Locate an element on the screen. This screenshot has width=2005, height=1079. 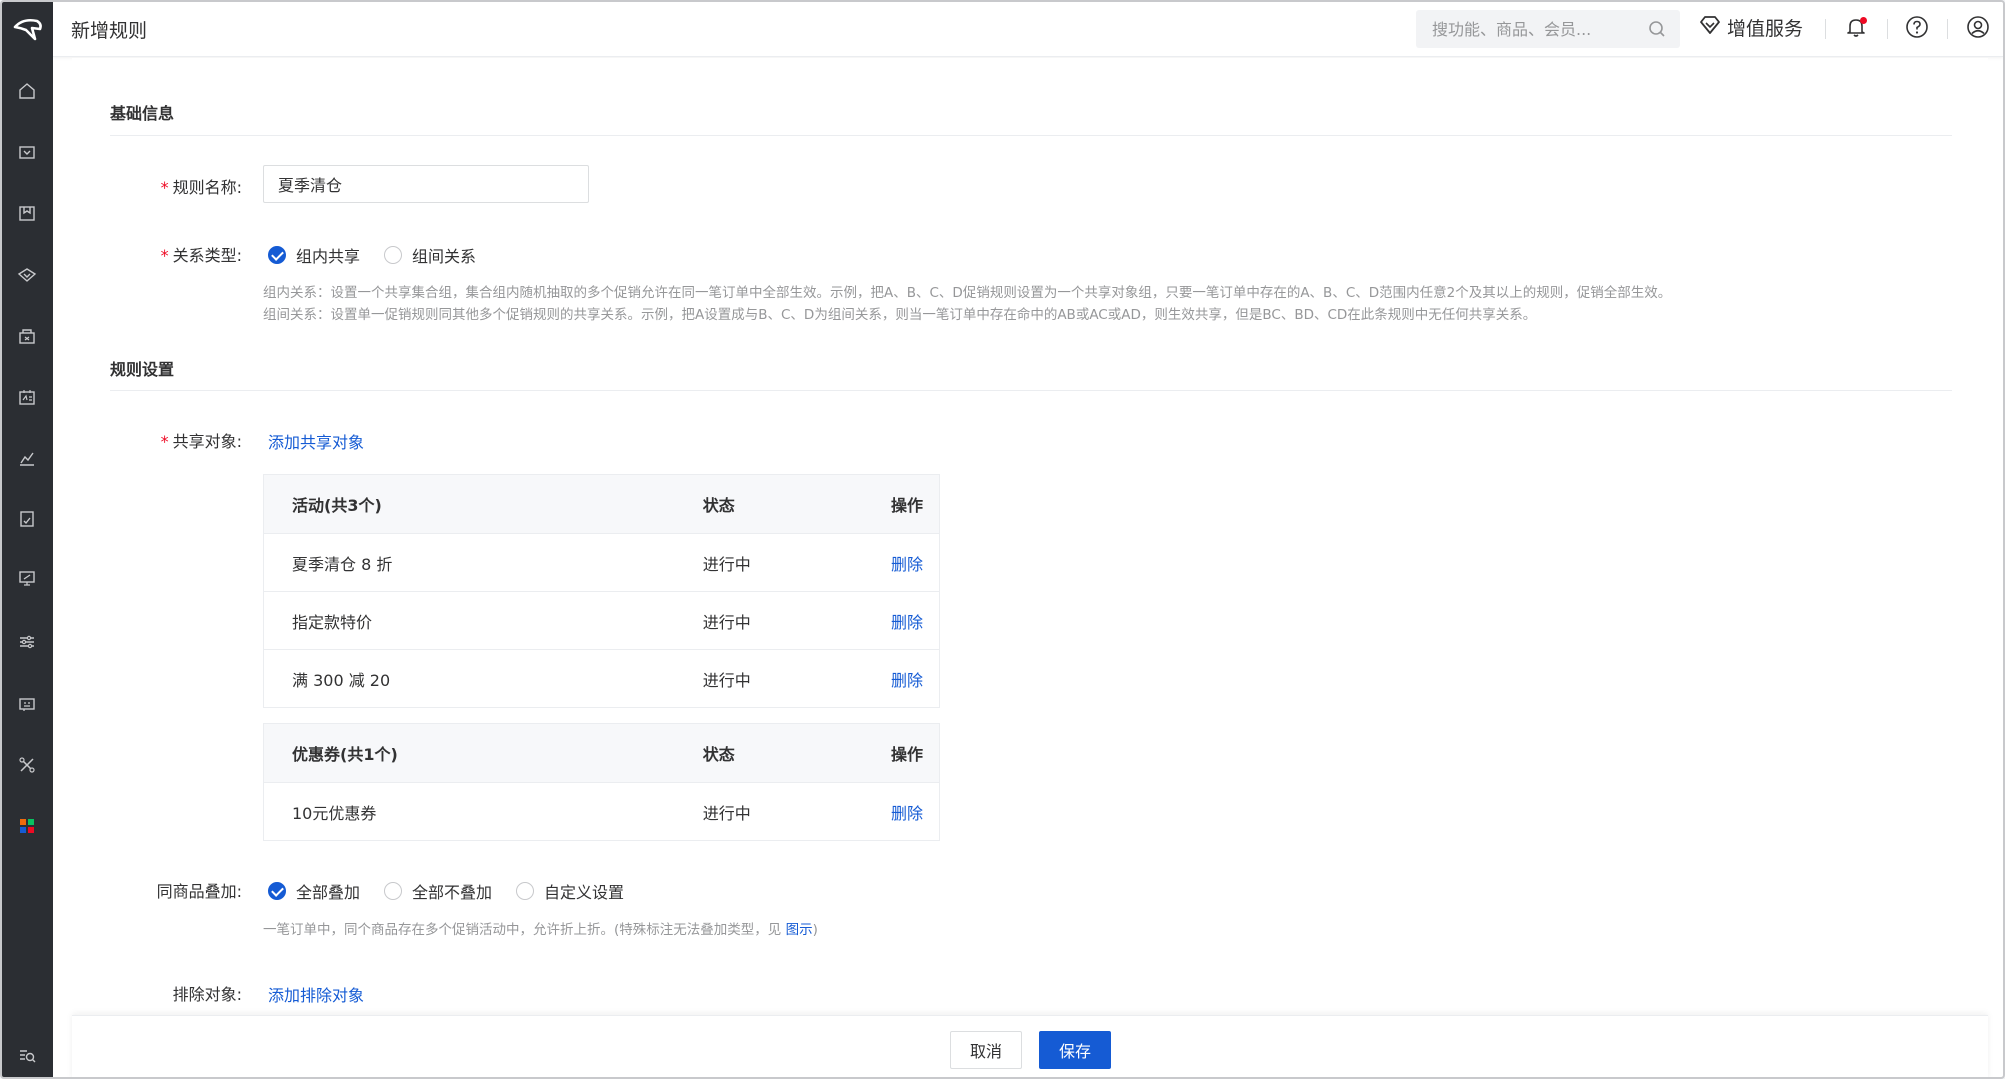
finance-icon is located at coordinates (27, 519).